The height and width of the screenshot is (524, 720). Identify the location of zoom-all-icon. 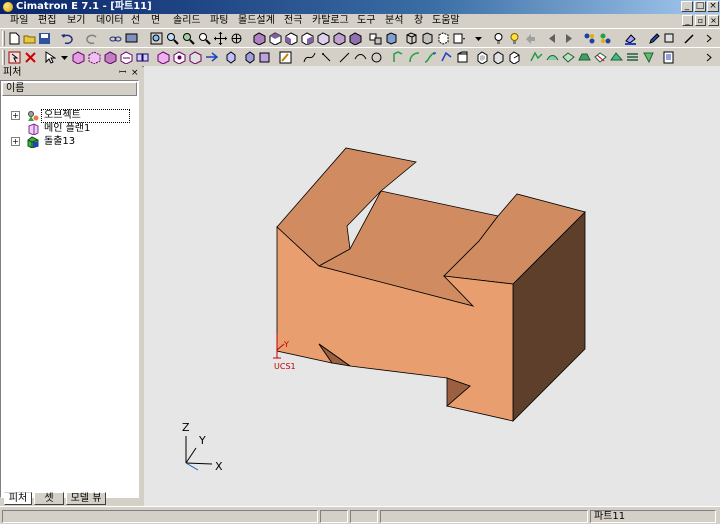
(172, 38).